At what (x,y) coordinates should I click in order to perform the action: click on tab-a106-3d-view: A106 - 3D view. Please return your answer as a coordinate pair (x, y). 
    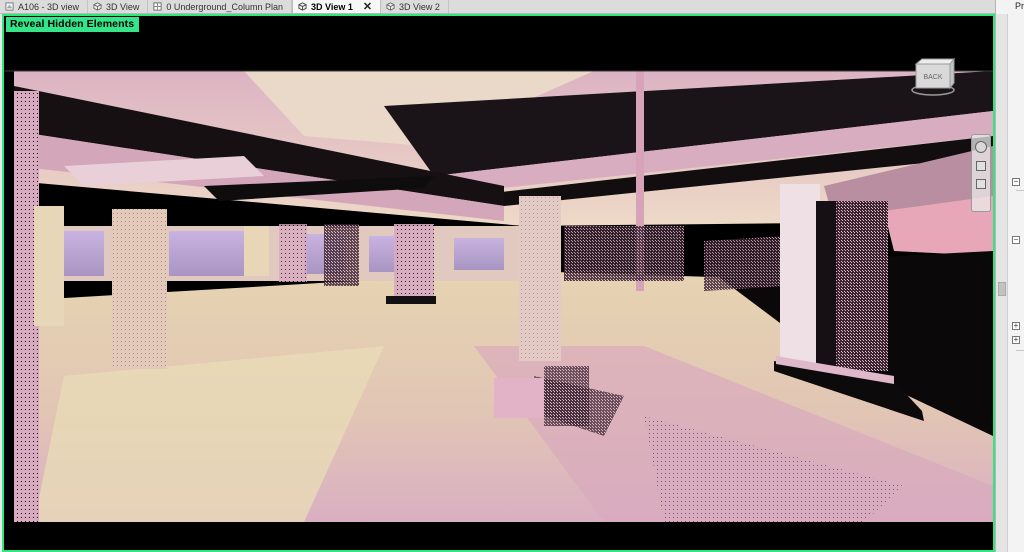
    Looking at the image, I should click on (44, 6).